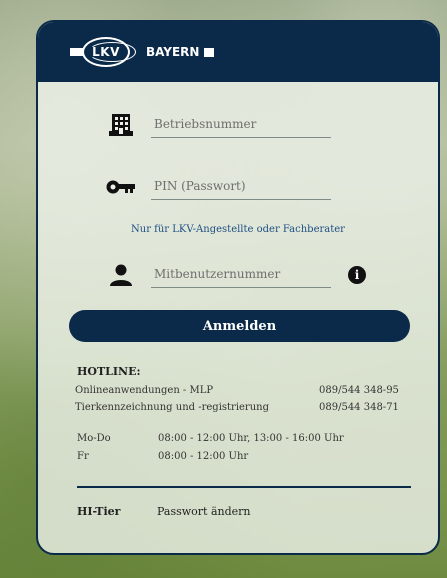  Describe the element at coordinates (241, 274) in the screenshot. I see `mitbenutzer-input` at that location.